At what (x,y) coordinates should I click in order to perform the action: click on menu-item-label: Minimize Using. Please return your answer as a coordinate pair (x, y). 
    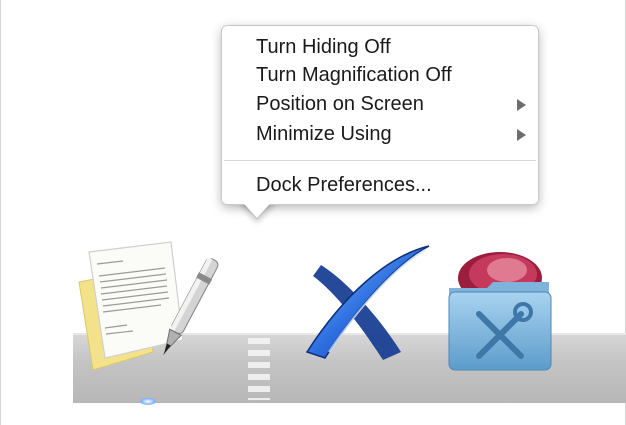
    Looking at the image, I should click on (324, 134).